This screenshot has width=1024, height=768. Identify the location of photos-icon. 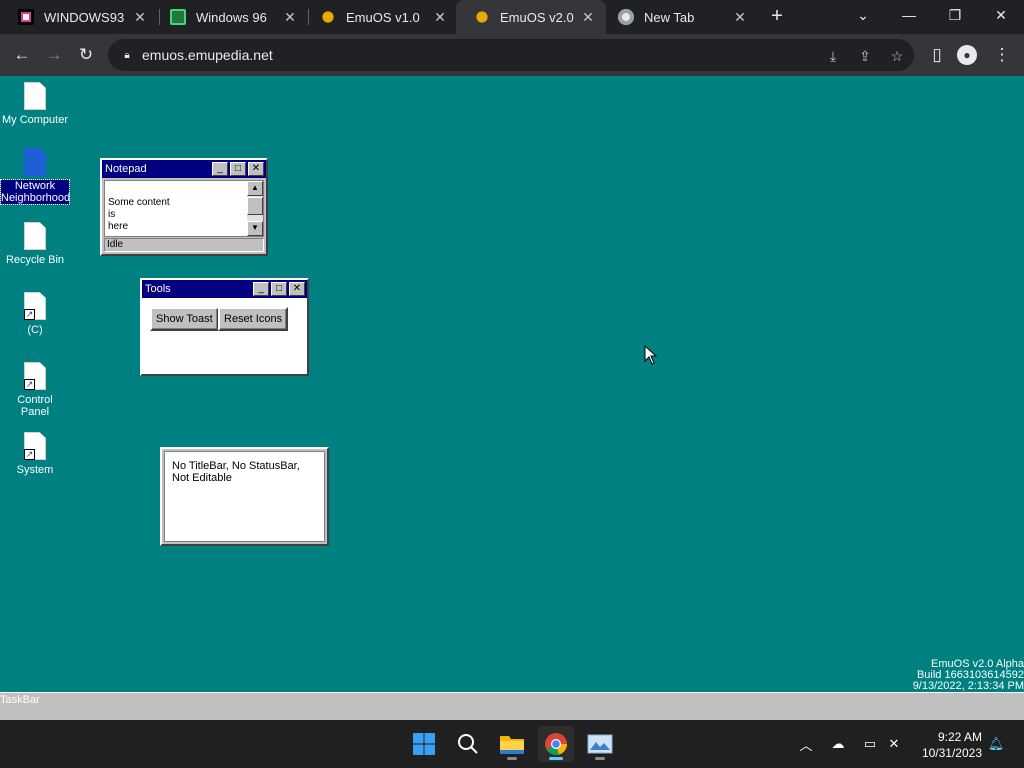
(600, 744).